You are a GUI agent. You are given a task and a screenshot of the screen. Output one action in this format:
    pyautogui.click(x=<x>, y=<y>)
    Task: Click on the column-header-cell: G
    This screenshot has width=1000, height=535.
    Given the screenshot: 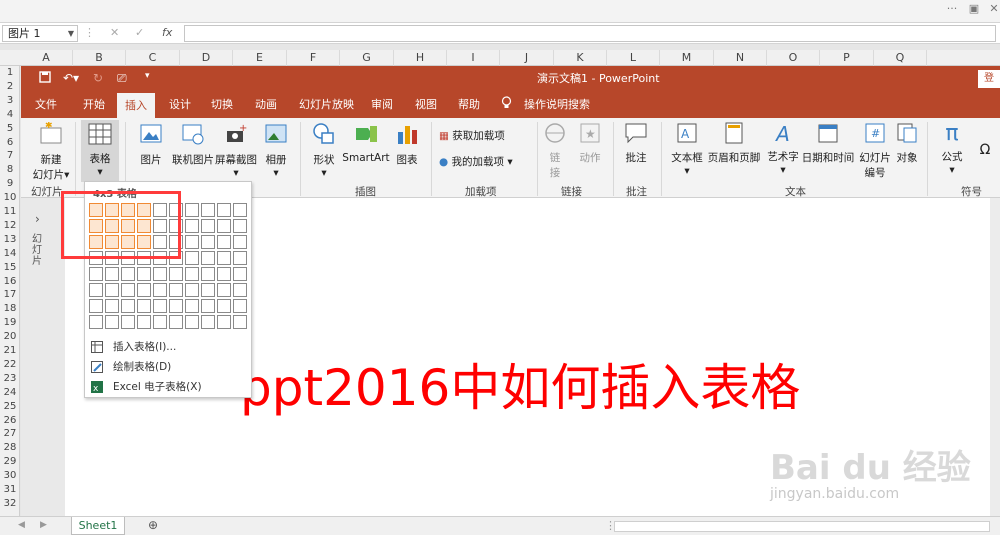 What is the action you would take?
    pyautogui.click(x=367, y=58)
    